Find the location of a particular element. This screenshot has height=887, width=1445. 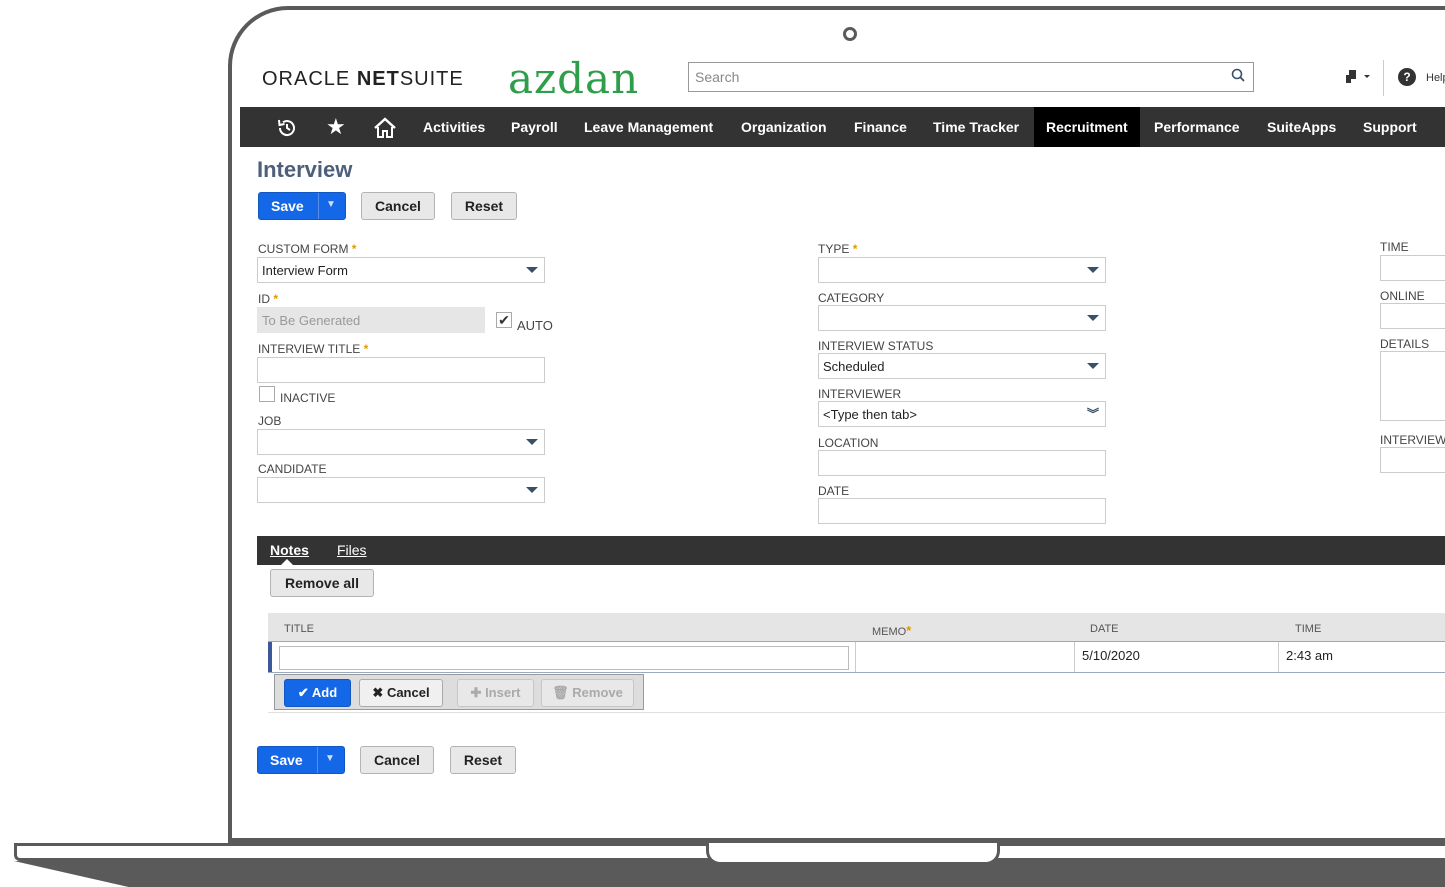

details-textarea is located at coordinates (1412, 386).